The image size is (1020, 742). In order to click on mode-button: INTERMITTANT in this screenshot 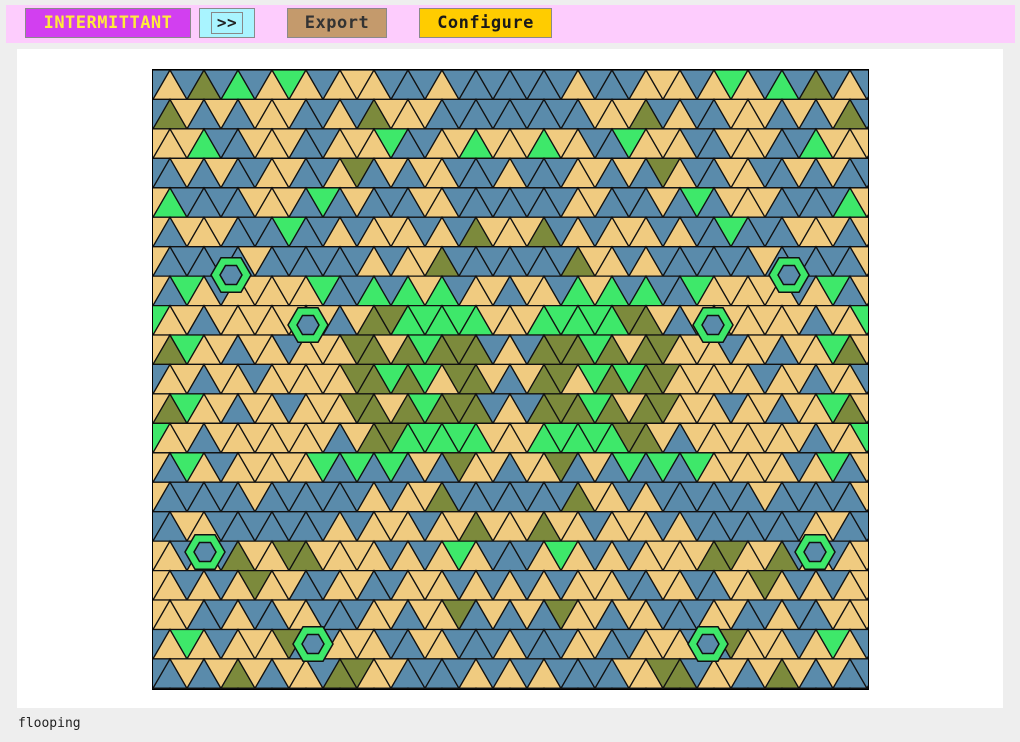, I will do `click(108, 23)`.